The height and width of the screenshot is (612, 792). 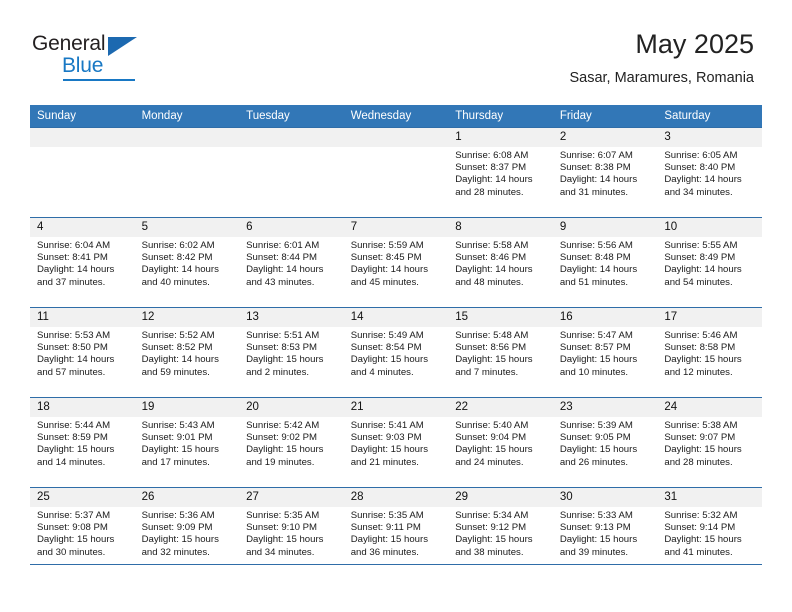 I want to click on sunset-text: Sunset: 8:46 PM, so click(x=491, y=258).